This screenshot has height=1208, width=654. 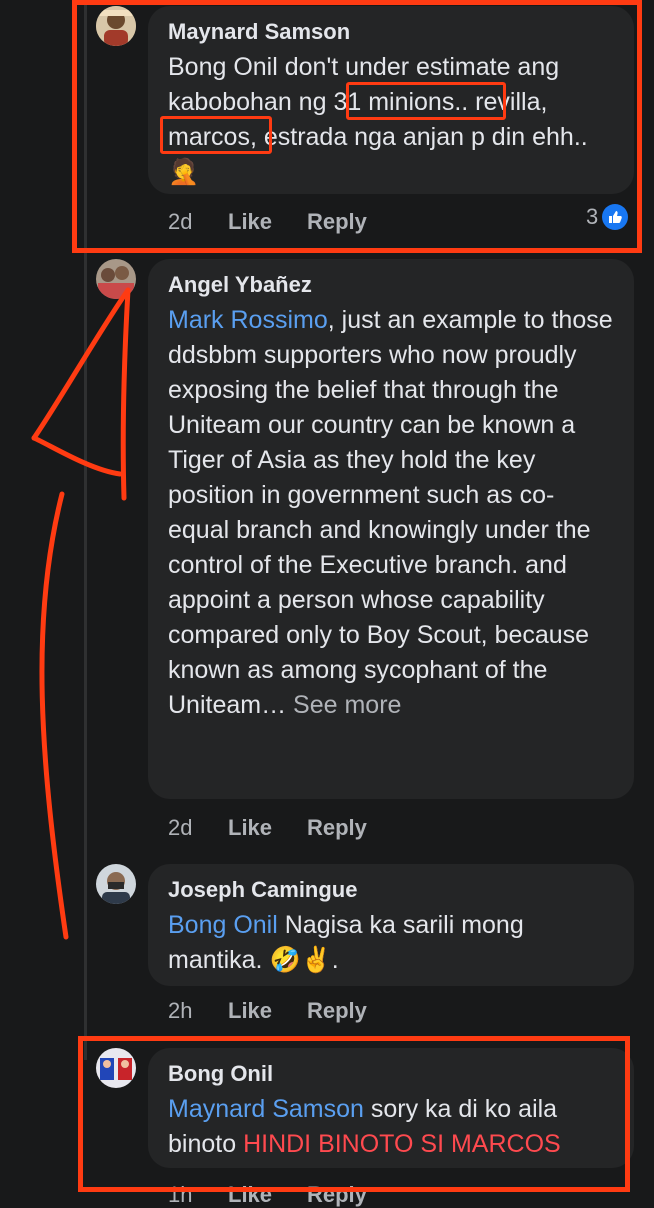 What do you see at coordinates (81, 613) in the screenshot?
I see `hand-drawn-arrow-annotation` at bounding box center [81, 613].